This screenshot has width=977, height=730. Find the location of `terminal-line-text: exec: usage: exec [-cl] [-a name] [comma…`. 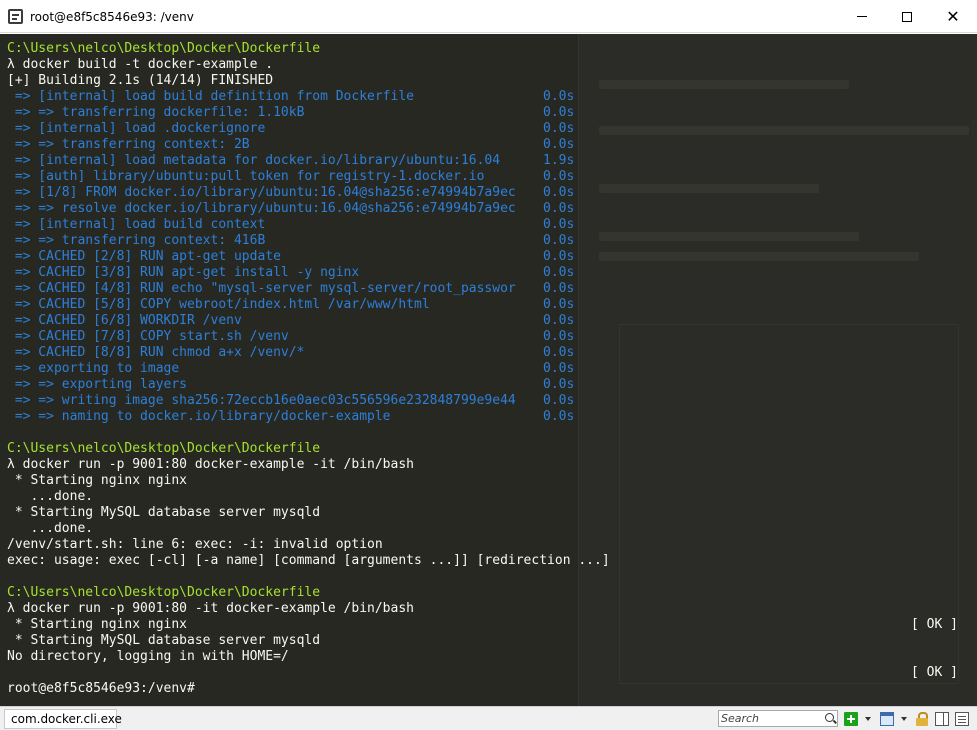

terminal-line-text: exec: usage: exec [-cl] [-a name] [comma… is located at coordinates (308, 560).